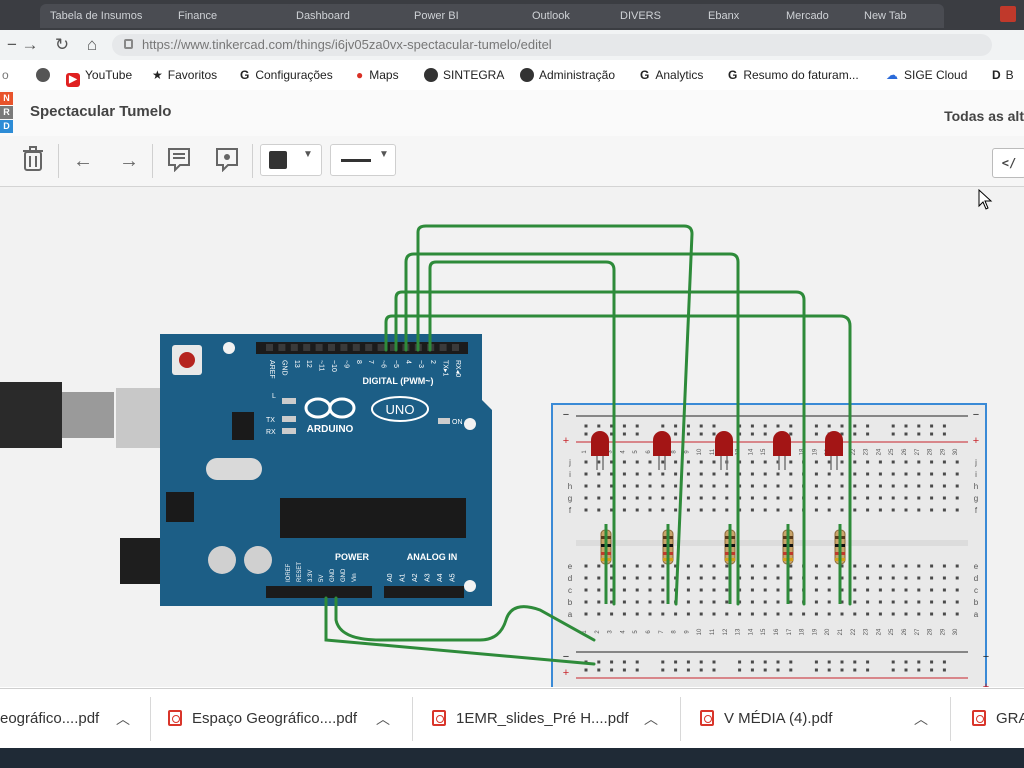 The height and width of the screenshot is (768, 1024). Describe the element at coordinates (1008, 14) in the screenshot. I see `calendar-icon` at that location.